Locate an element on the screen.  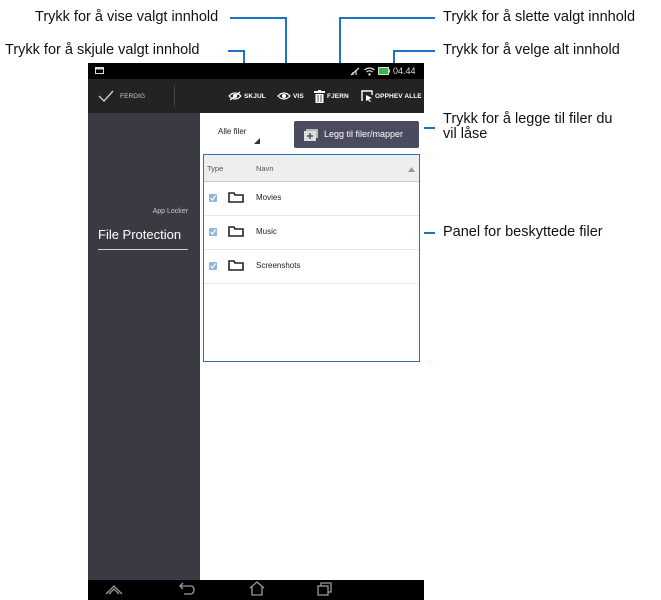
select-all-icon is located at coordinates (367, 96).